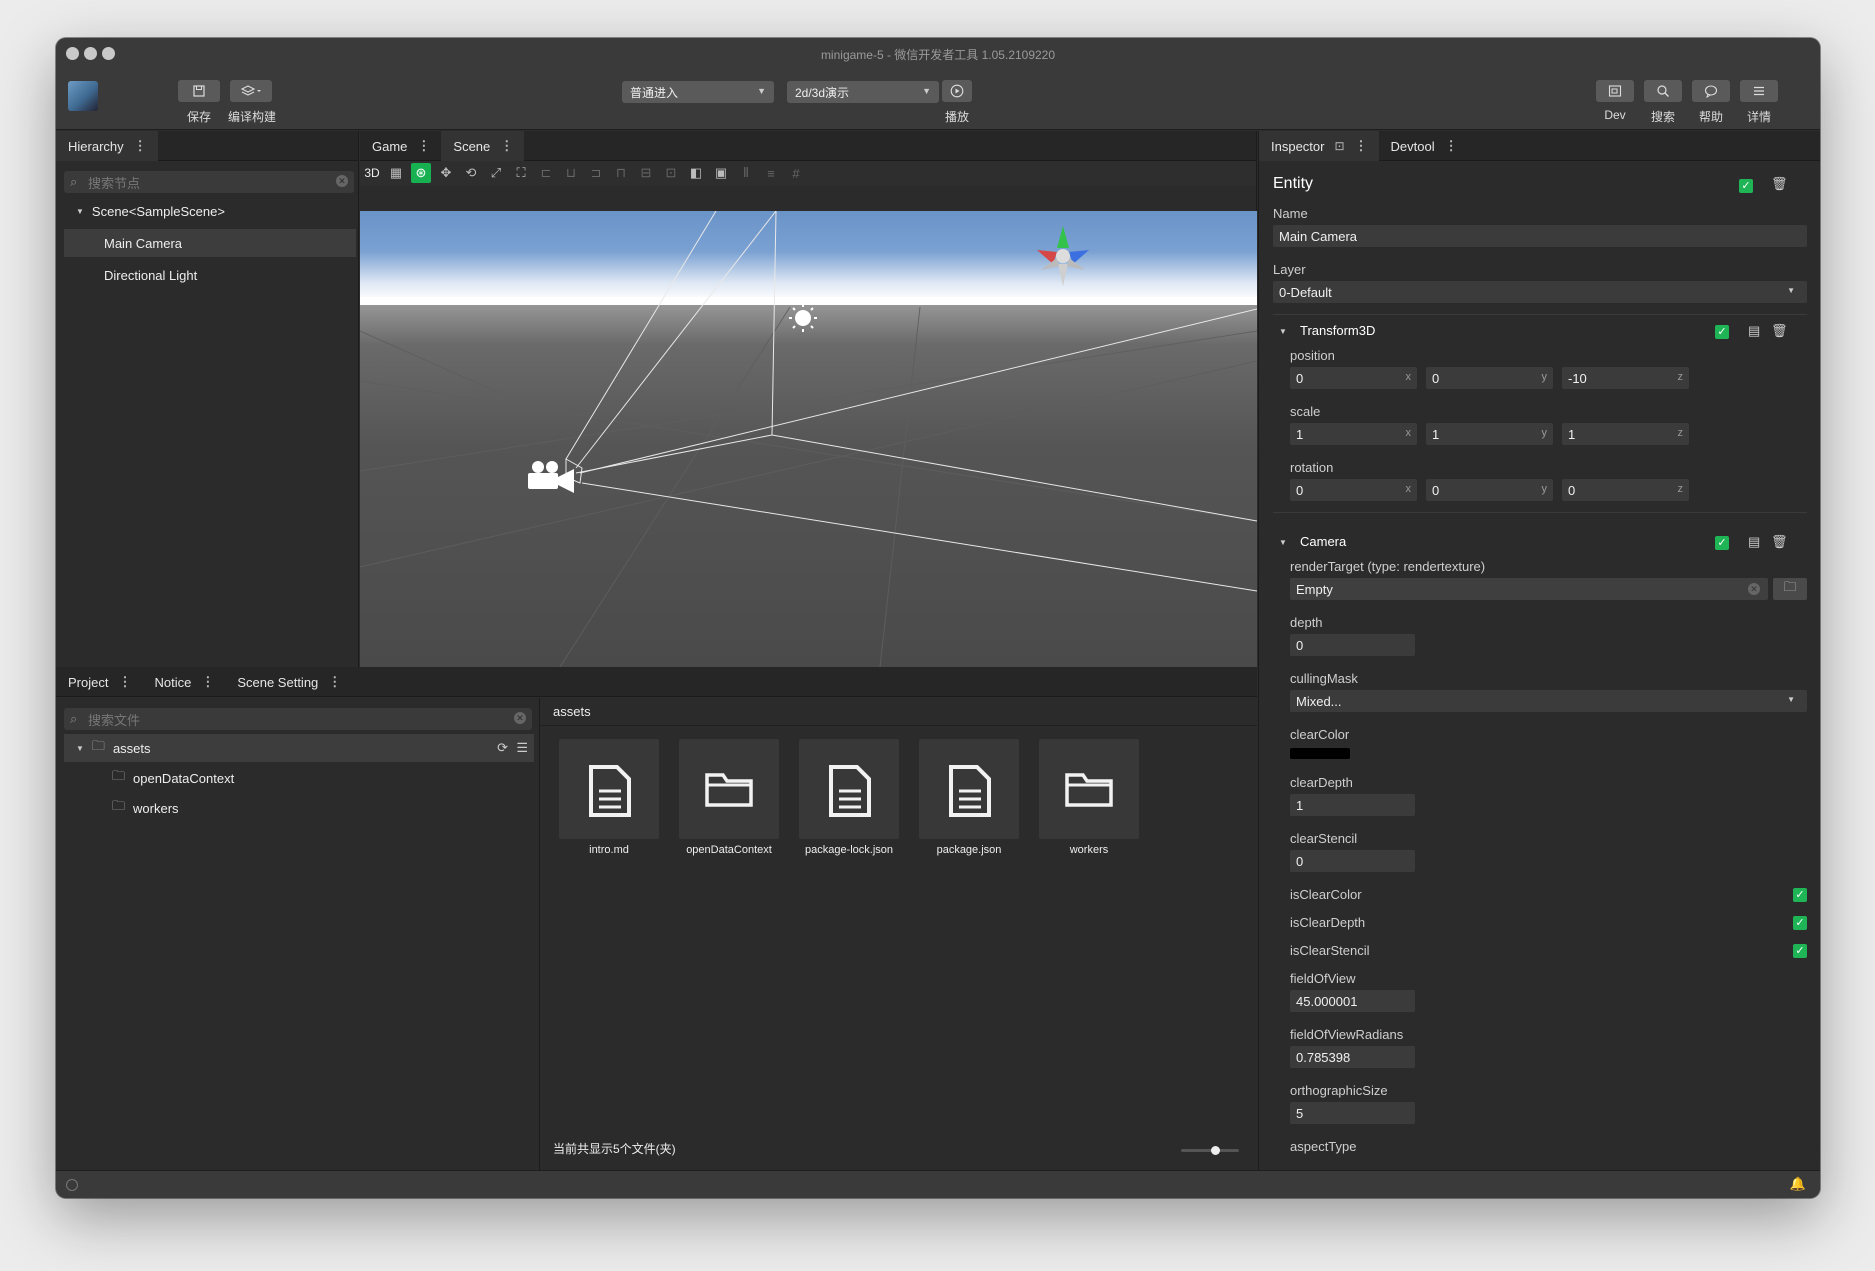 The height and width of the screenshot is (1271, 1875). What do you see at coordinates (1424, 146) in the screenshot?
I see `tab-devtool: Devtool ⋮` at bounding box center [1424, 146].